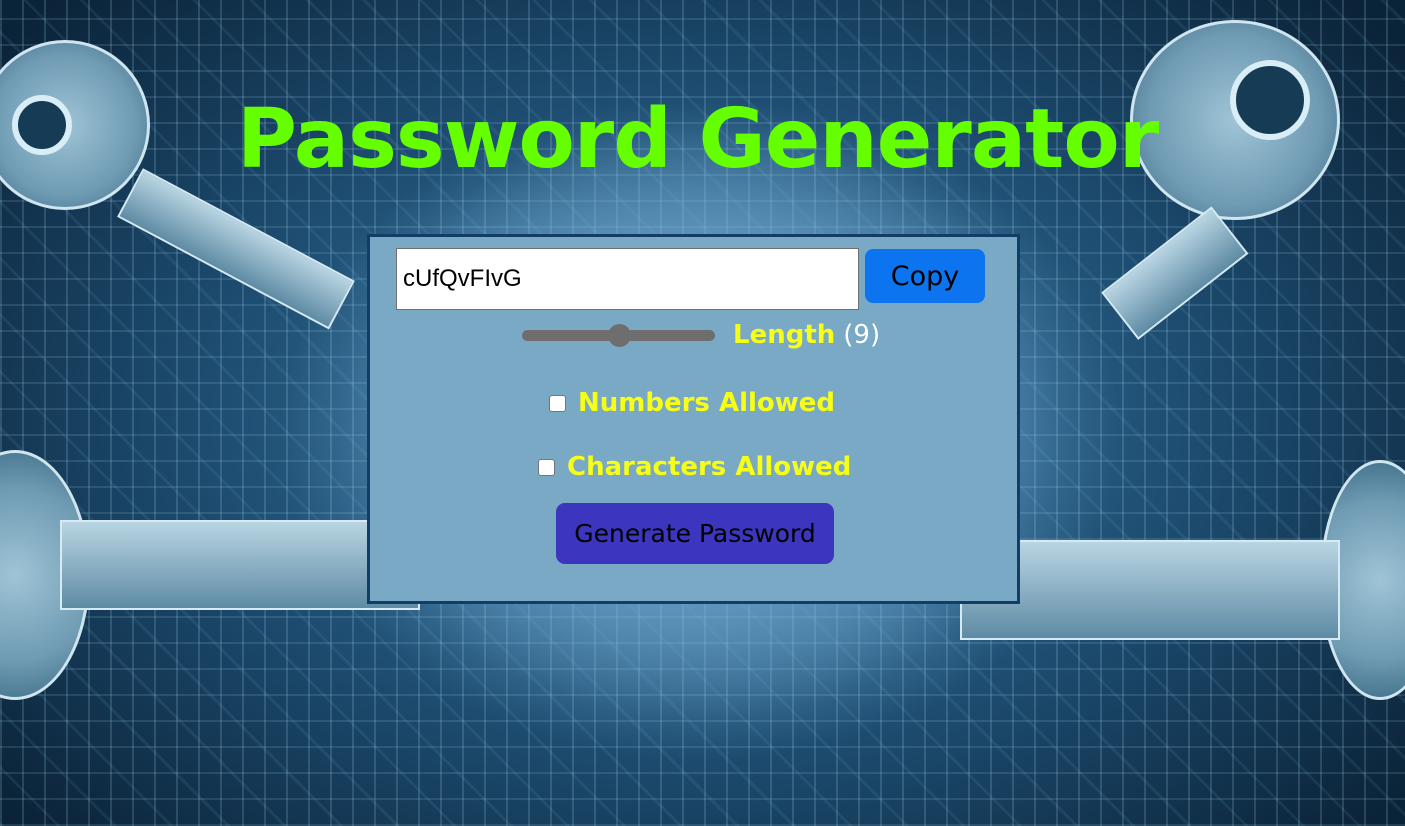 Image resolution: width=1405 pixels, height=826 pixels. What do you see at coordinates (546, 467) in the screenshot?
I see `characters-checkbox` at bounding box center [546, 467].